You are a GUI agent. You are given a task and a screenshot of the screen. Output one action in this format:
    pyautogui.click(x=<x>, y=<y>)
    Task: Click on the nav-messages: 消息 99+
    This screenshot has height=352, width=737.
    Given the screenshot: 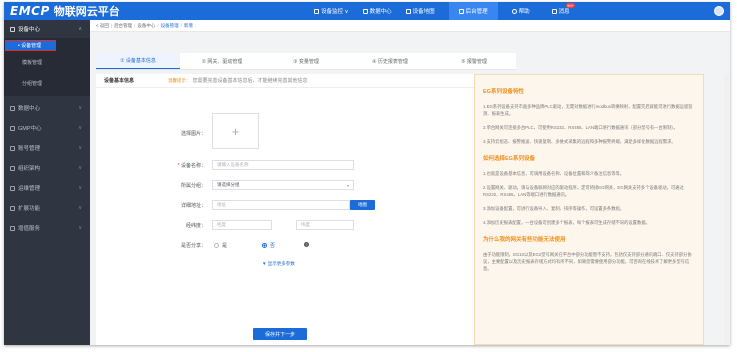 What is the action you would take?
    pyautogui.click(x=563, y=11)
    